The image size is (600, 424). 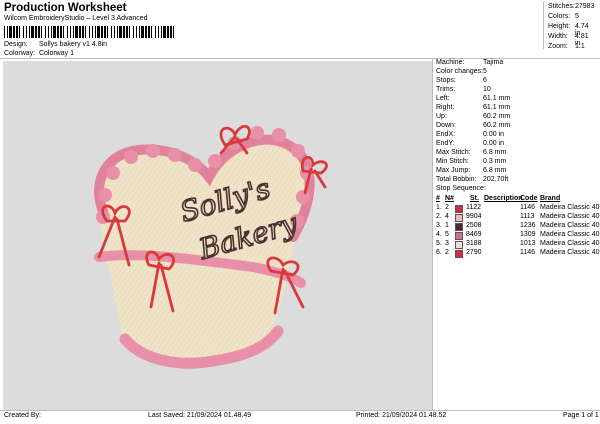 What do you see at coordinates (89, 32) in the screenshot?
I see `barcode` at bounding box center [89, 32].